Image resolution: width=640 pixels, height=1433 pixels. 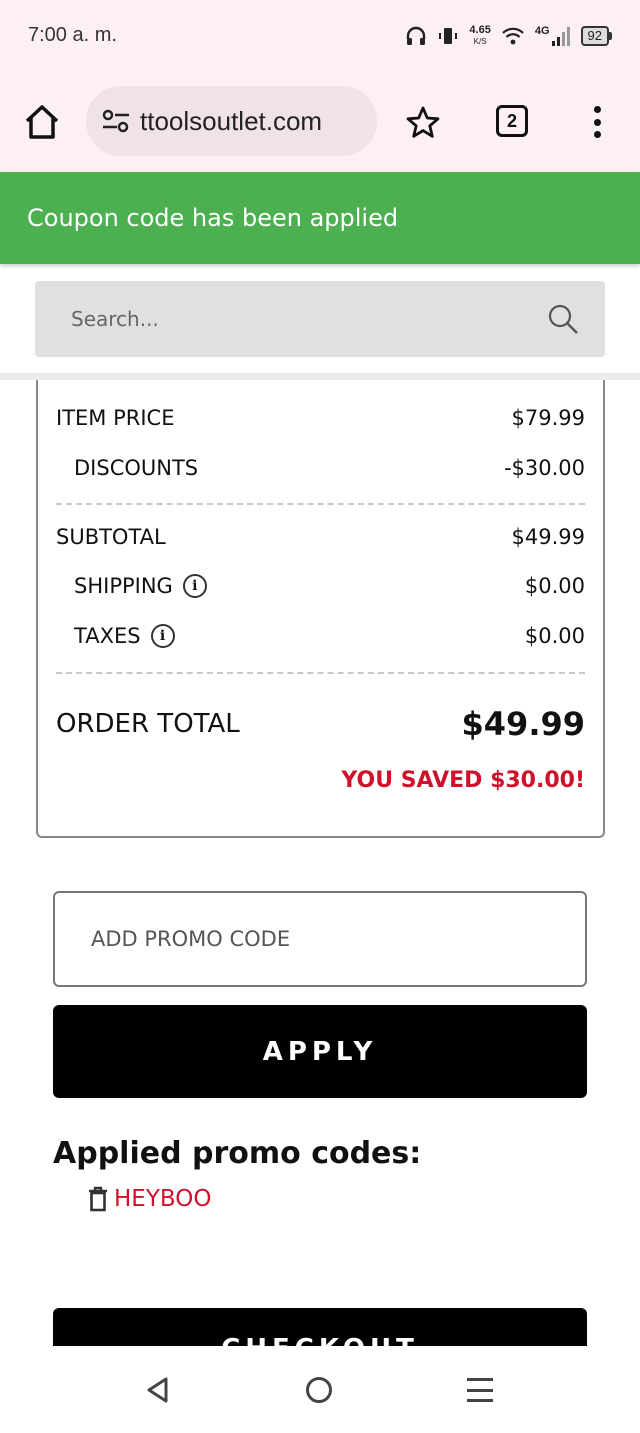 I want to click on taxes-value: $0.00, so click(x=554, y=636).